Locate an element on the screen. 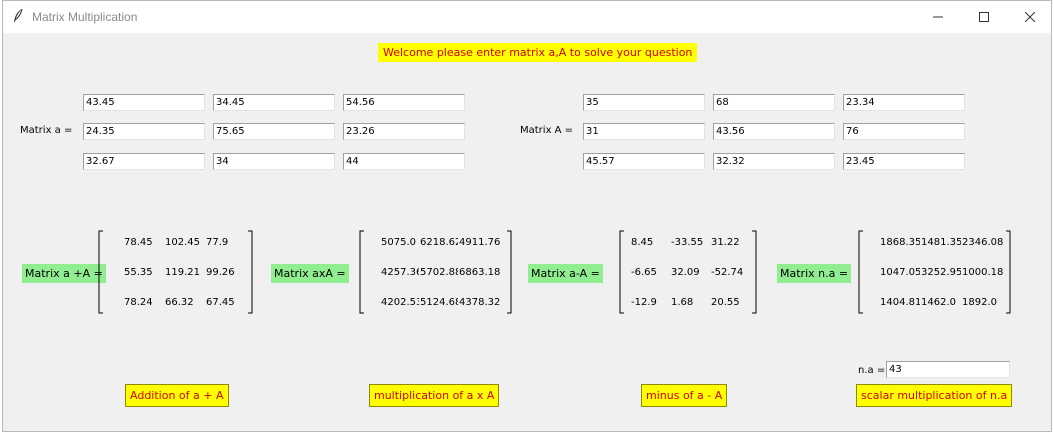 This screenshot has height=434, width=1054. matrix-A-label: Matrix A = is located at coordinates (547, 130).